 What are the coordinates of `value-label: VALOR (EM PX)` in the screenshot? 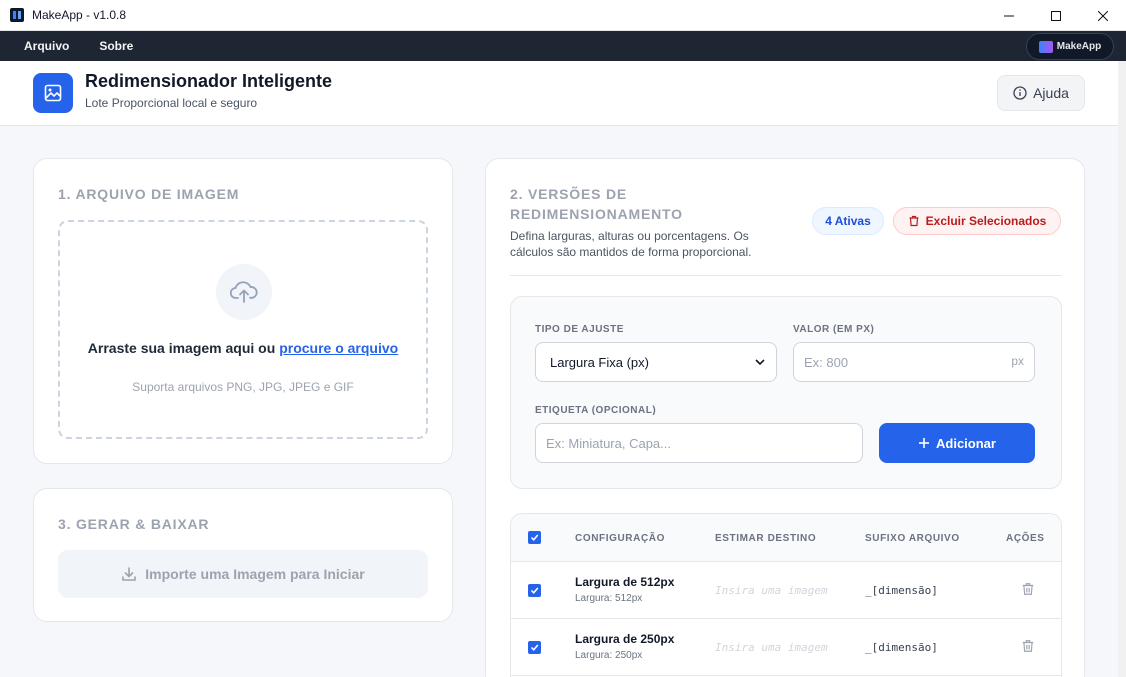 It's located at (834, 329).